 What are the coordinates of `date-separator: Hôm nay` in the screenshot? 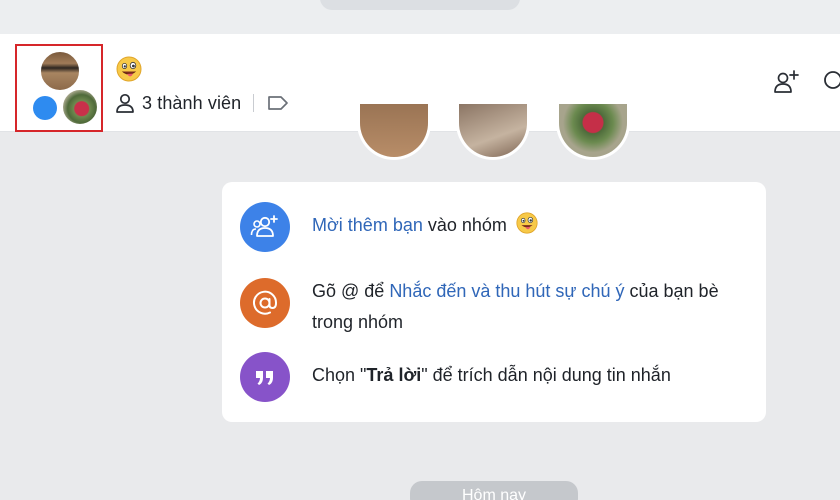 It's located at (494, 490).